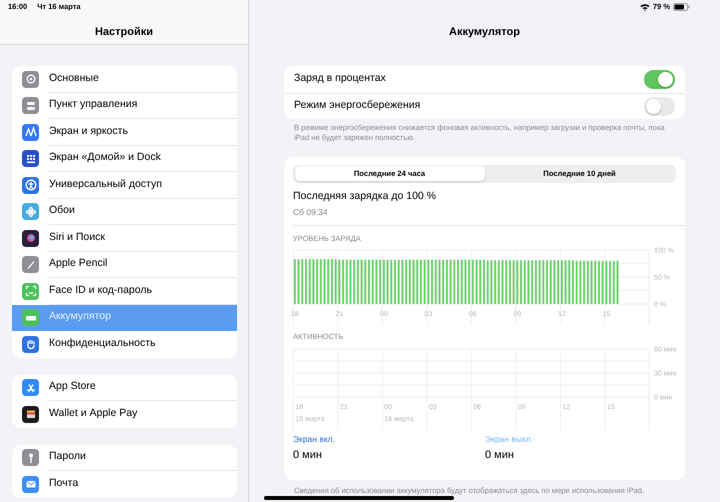  I want to click on battery-level-bar, so click(295, 282).